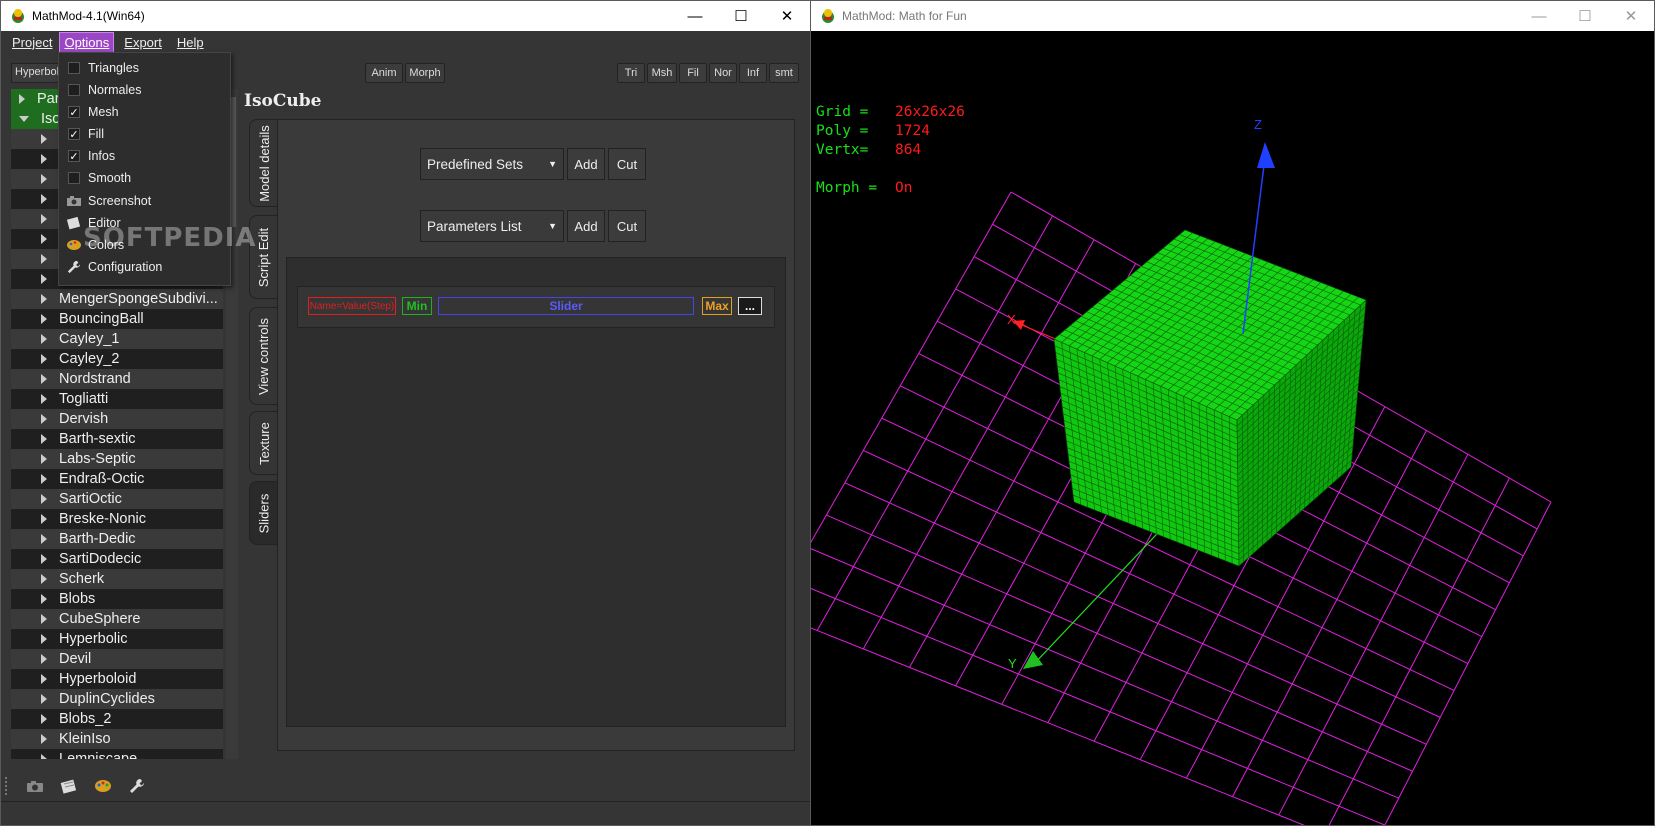  I want to click on menu-export: Export, so click(143, 42).